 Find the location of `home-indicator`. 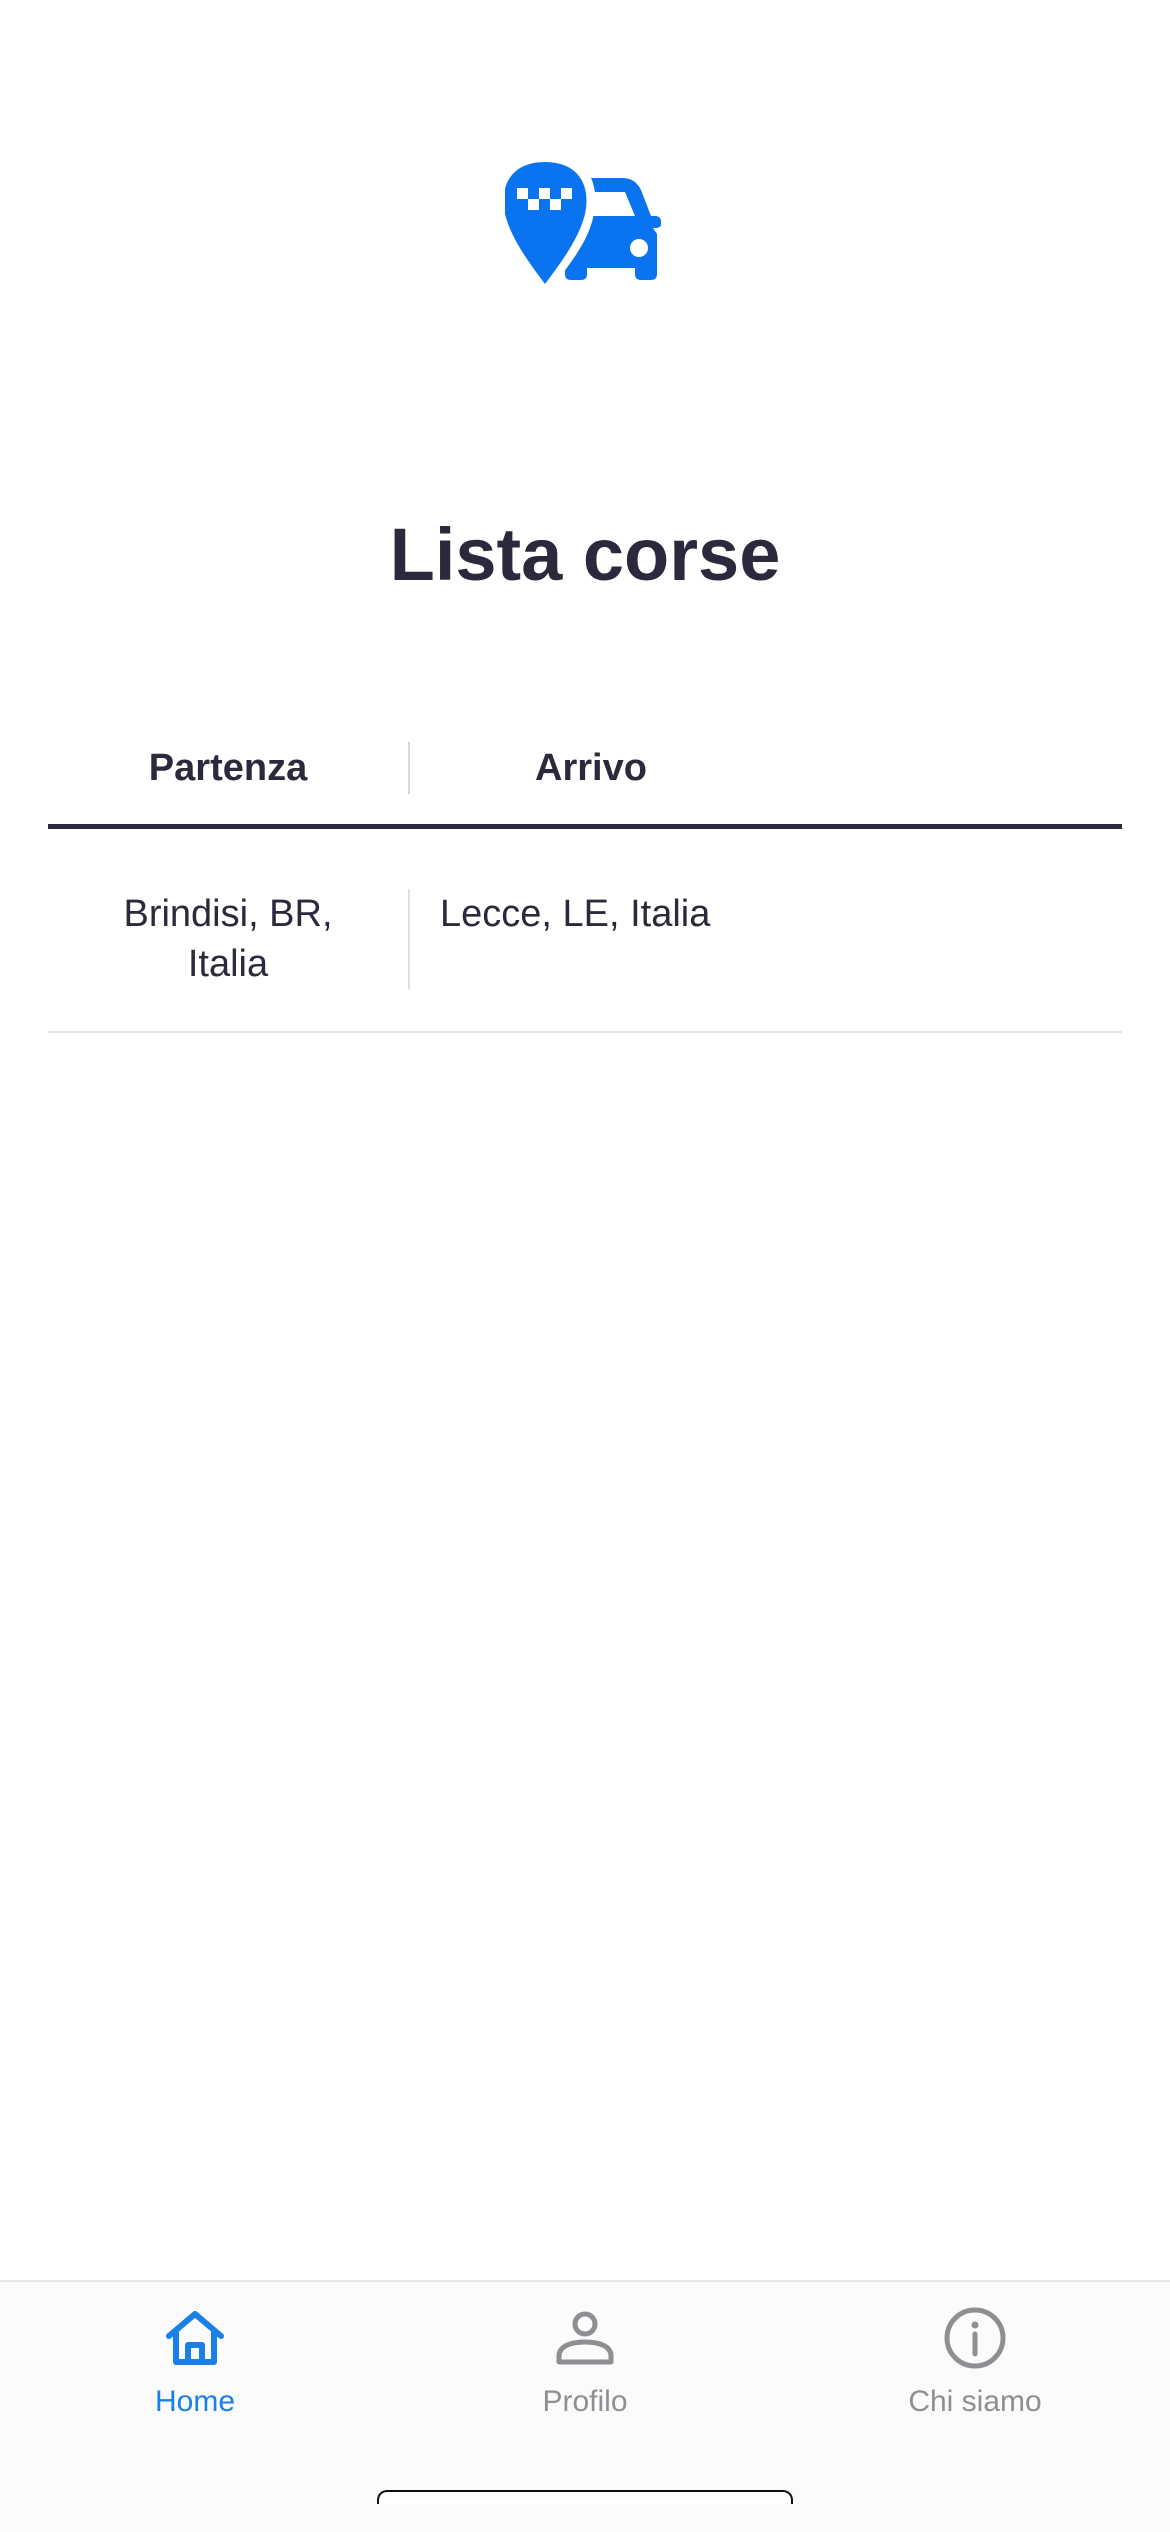

home-indicator is located at coordinates (585, 2497).